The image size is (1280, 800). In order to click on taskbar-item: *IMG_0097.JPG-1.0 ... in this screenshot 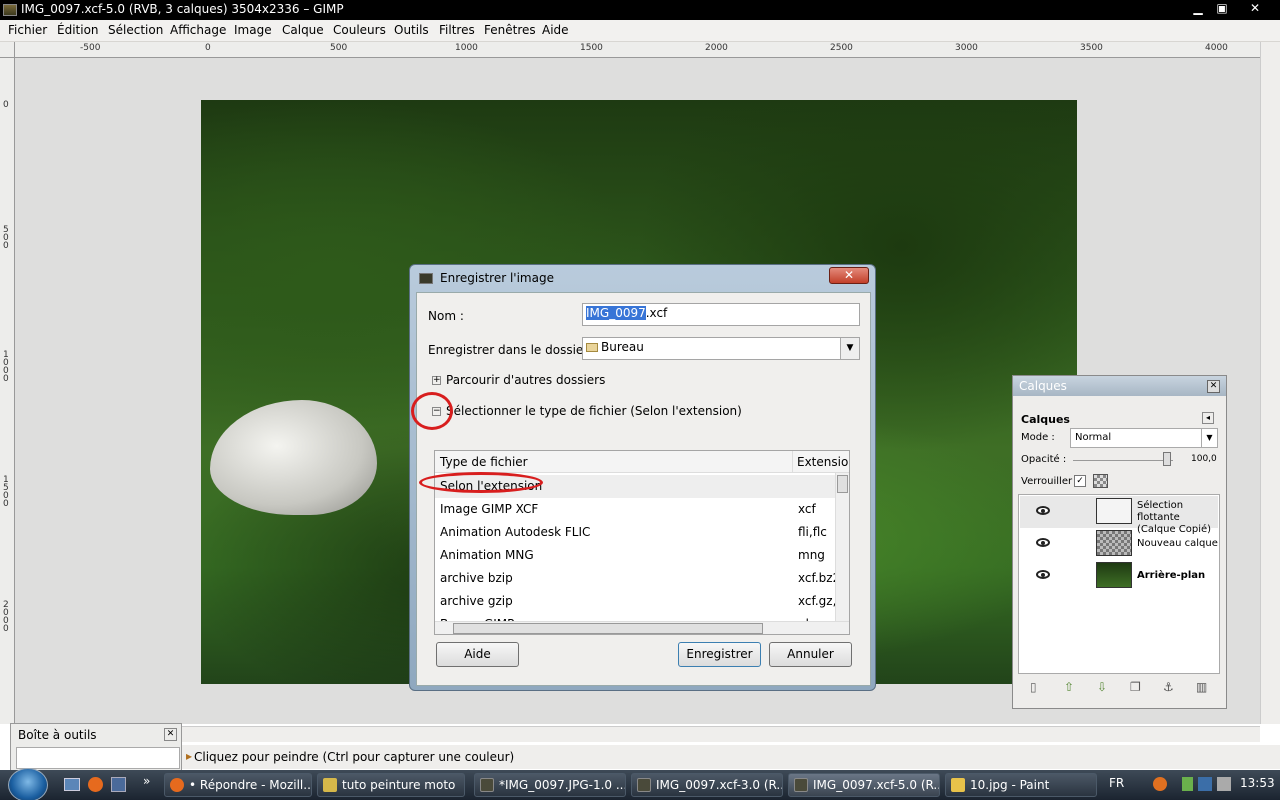, I will do `click(550, 785)`.